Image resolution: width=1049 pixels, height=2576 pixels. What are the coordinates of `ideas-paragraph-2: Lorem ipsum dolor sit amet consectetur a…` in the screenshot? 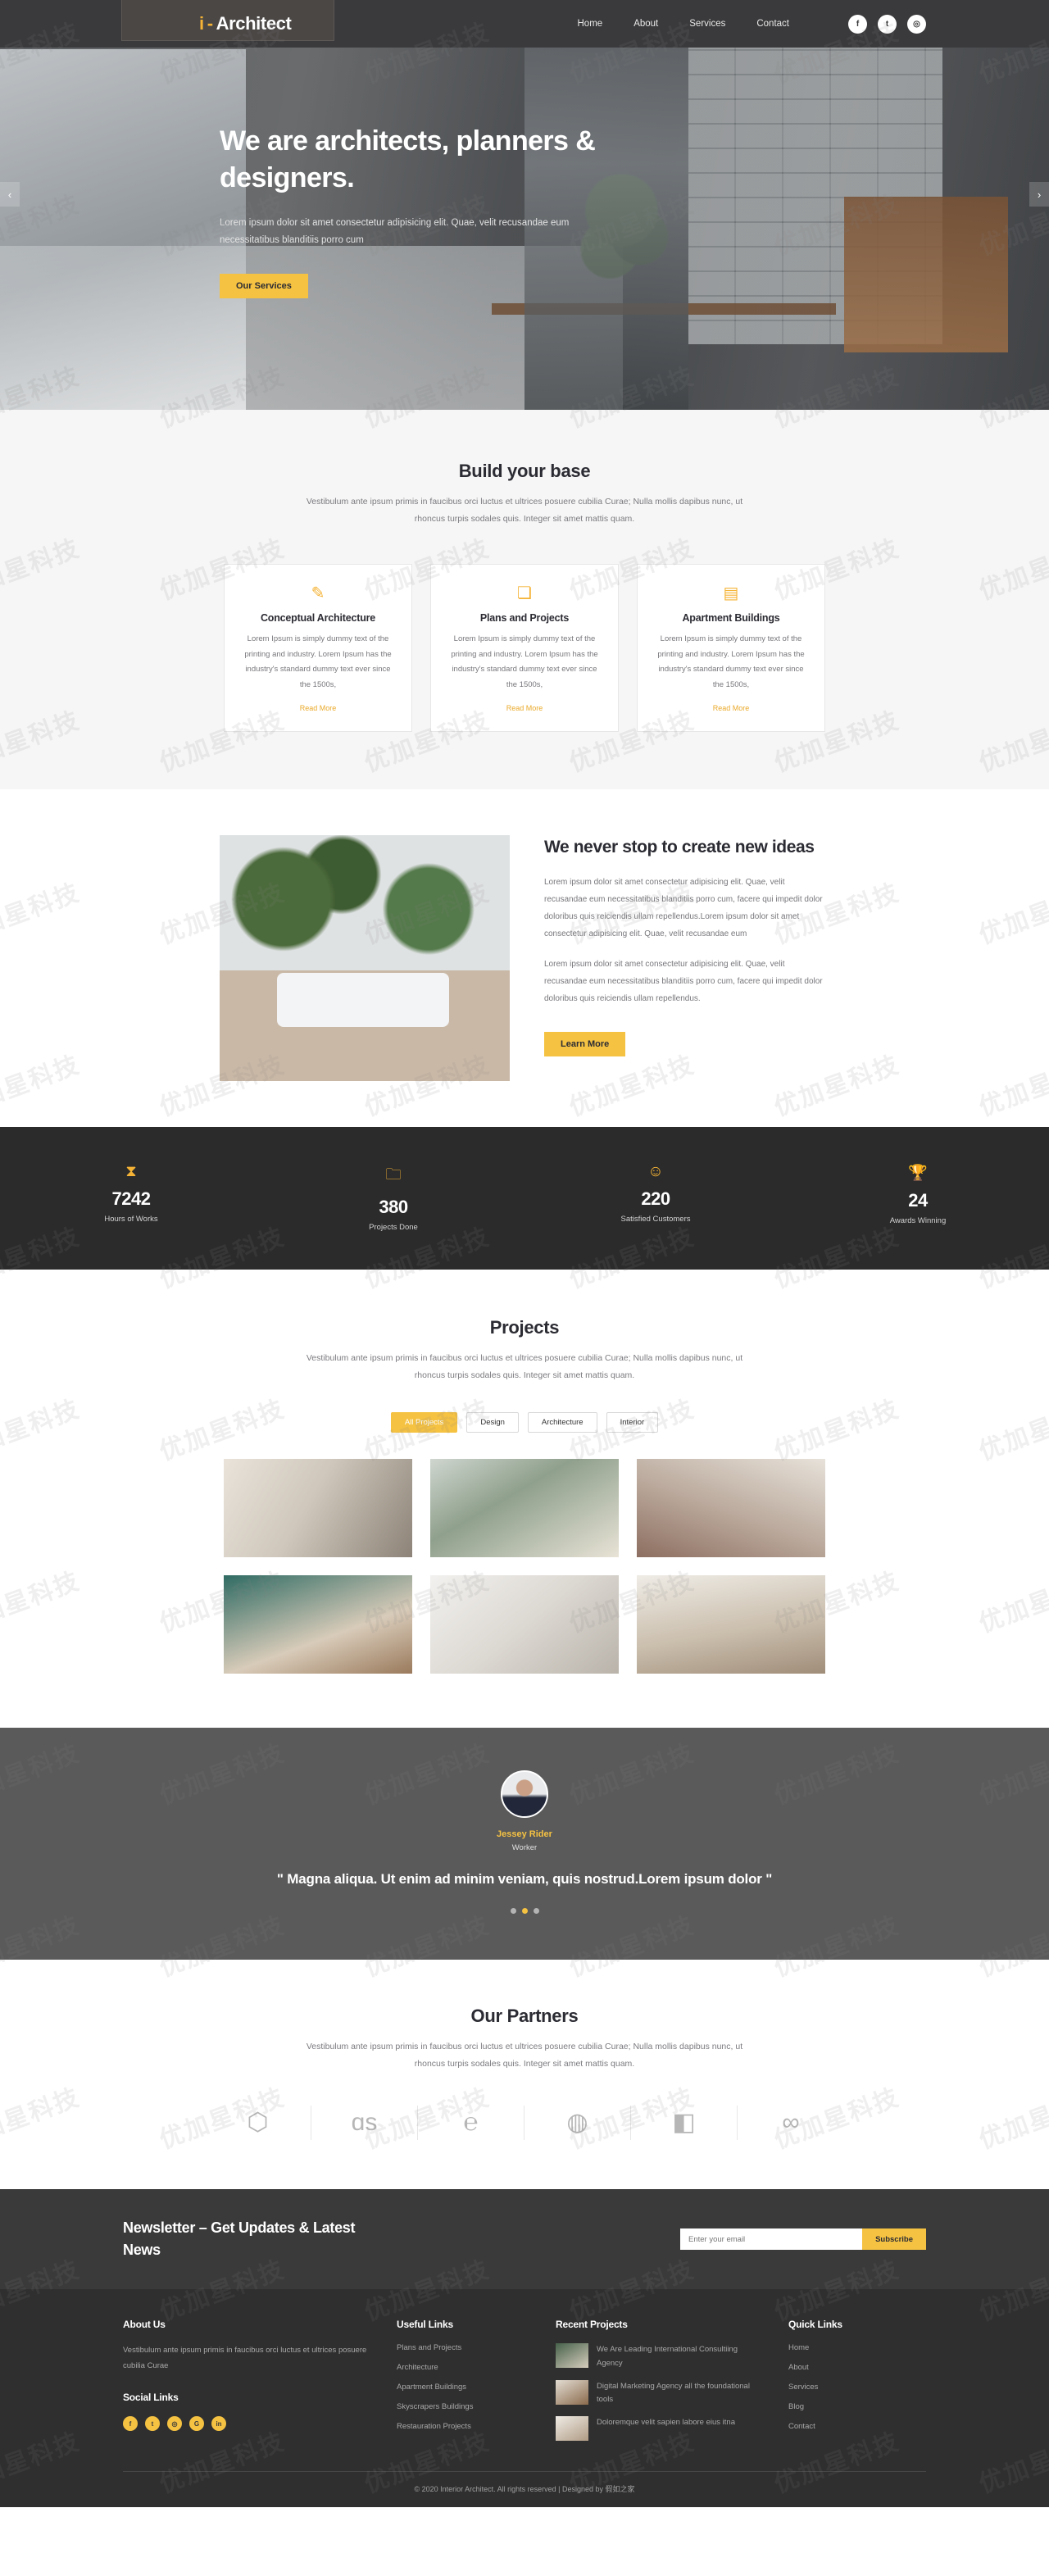 It's located at (684, 981).